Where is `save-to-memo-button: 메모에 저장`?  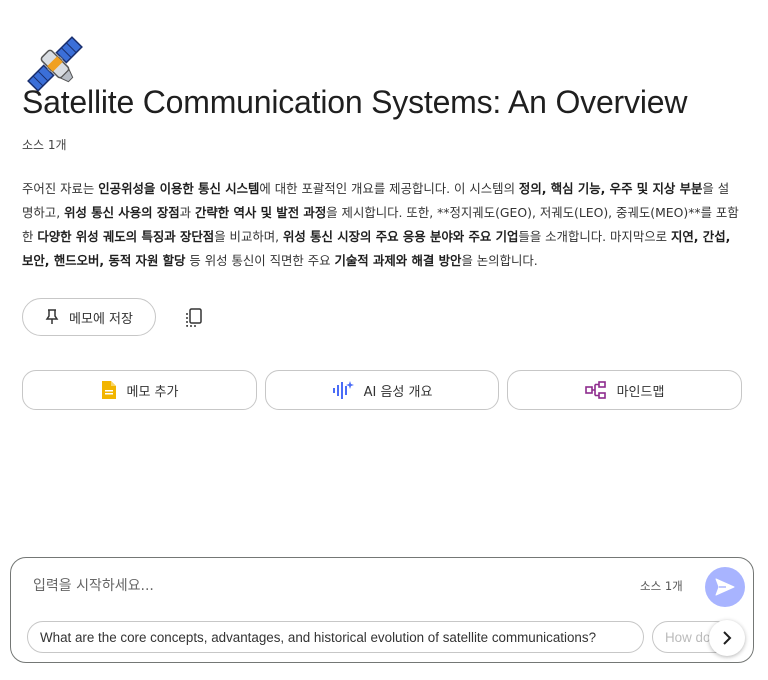
save-to-memo-button: 메모에 저장 is located at coordinates (89, 317).